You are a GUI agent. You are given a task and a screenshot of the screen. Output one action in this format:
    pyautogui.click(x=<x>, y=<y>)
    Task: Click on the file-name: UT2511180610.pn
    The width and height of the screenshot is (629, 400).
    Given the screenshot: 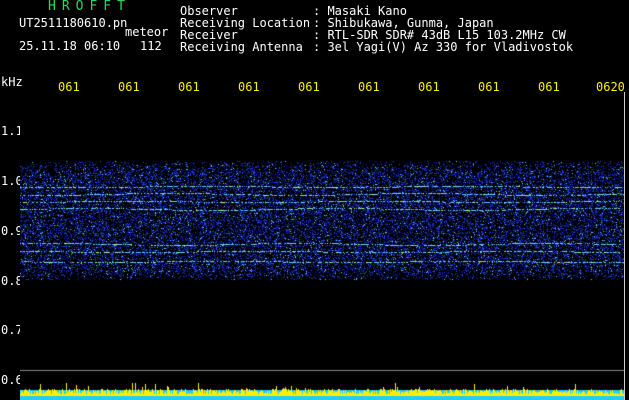 What is the action you would take?
    pyautogui.click(x=73, y=23)
    